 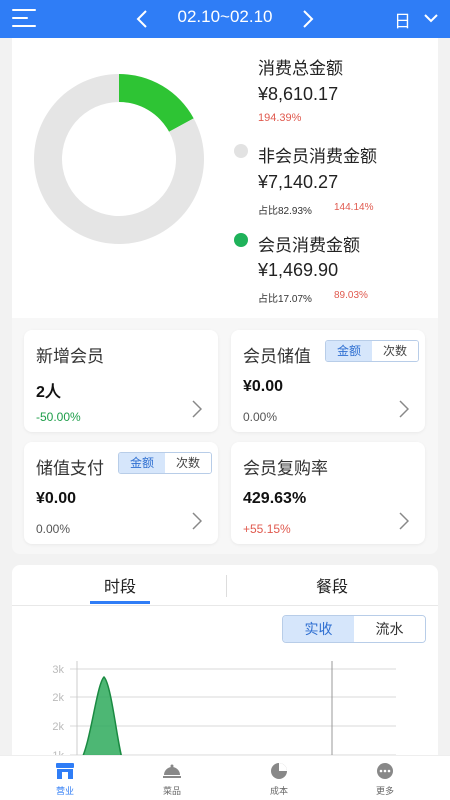 What do you see at coordinates (70, 356) in the screenshot?
I see `new-members-title: 新增会员` at bounding box center [70, 356].